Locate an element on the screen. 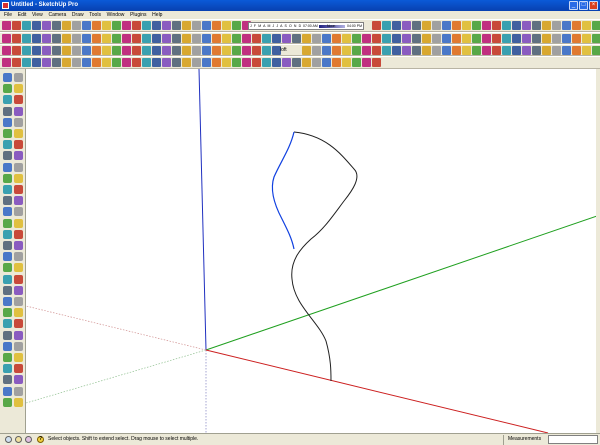 This screenshot has height=445, width=600. menu-window: Window is located at coordinates (116, 15).